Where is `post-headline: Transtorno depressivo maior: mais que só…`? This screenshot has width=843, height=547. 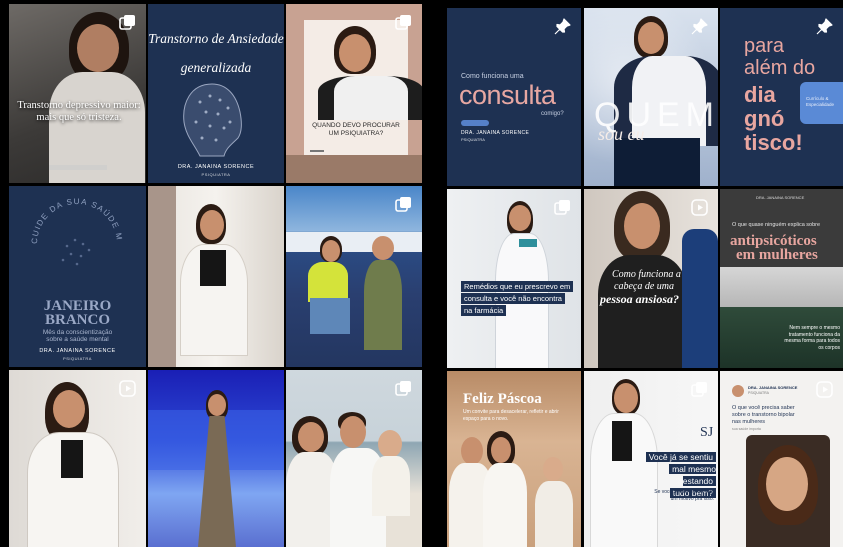
post-headline: Transtorno depressivo maior: mais que só… is located at coordinates (79, 111).